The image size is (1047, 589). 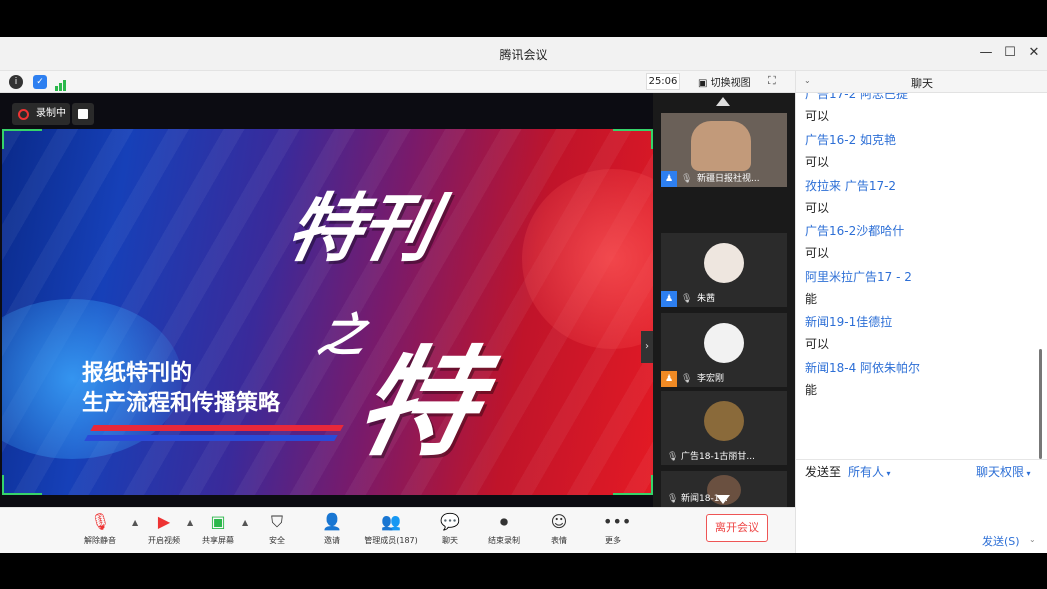 I want to click on bottom-letterbox, so click(x=523, y=571).